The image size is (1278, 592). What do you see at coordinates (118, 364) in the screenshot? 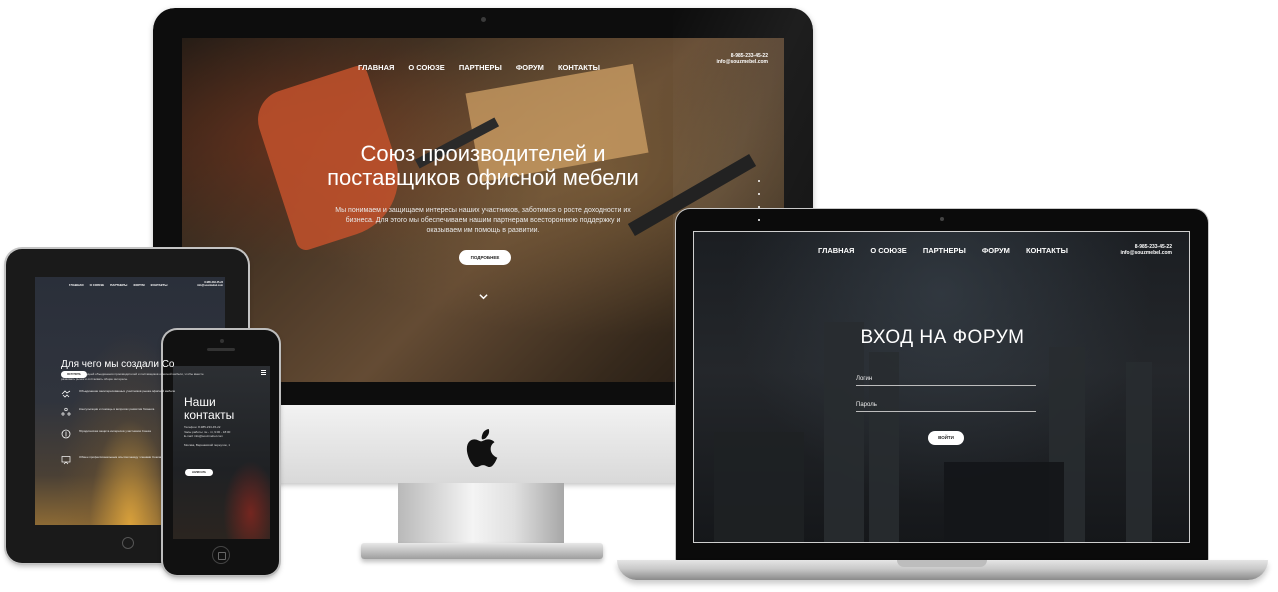
I see `section-title: Для чего мы создали Со` at bounding box center [118, 364].